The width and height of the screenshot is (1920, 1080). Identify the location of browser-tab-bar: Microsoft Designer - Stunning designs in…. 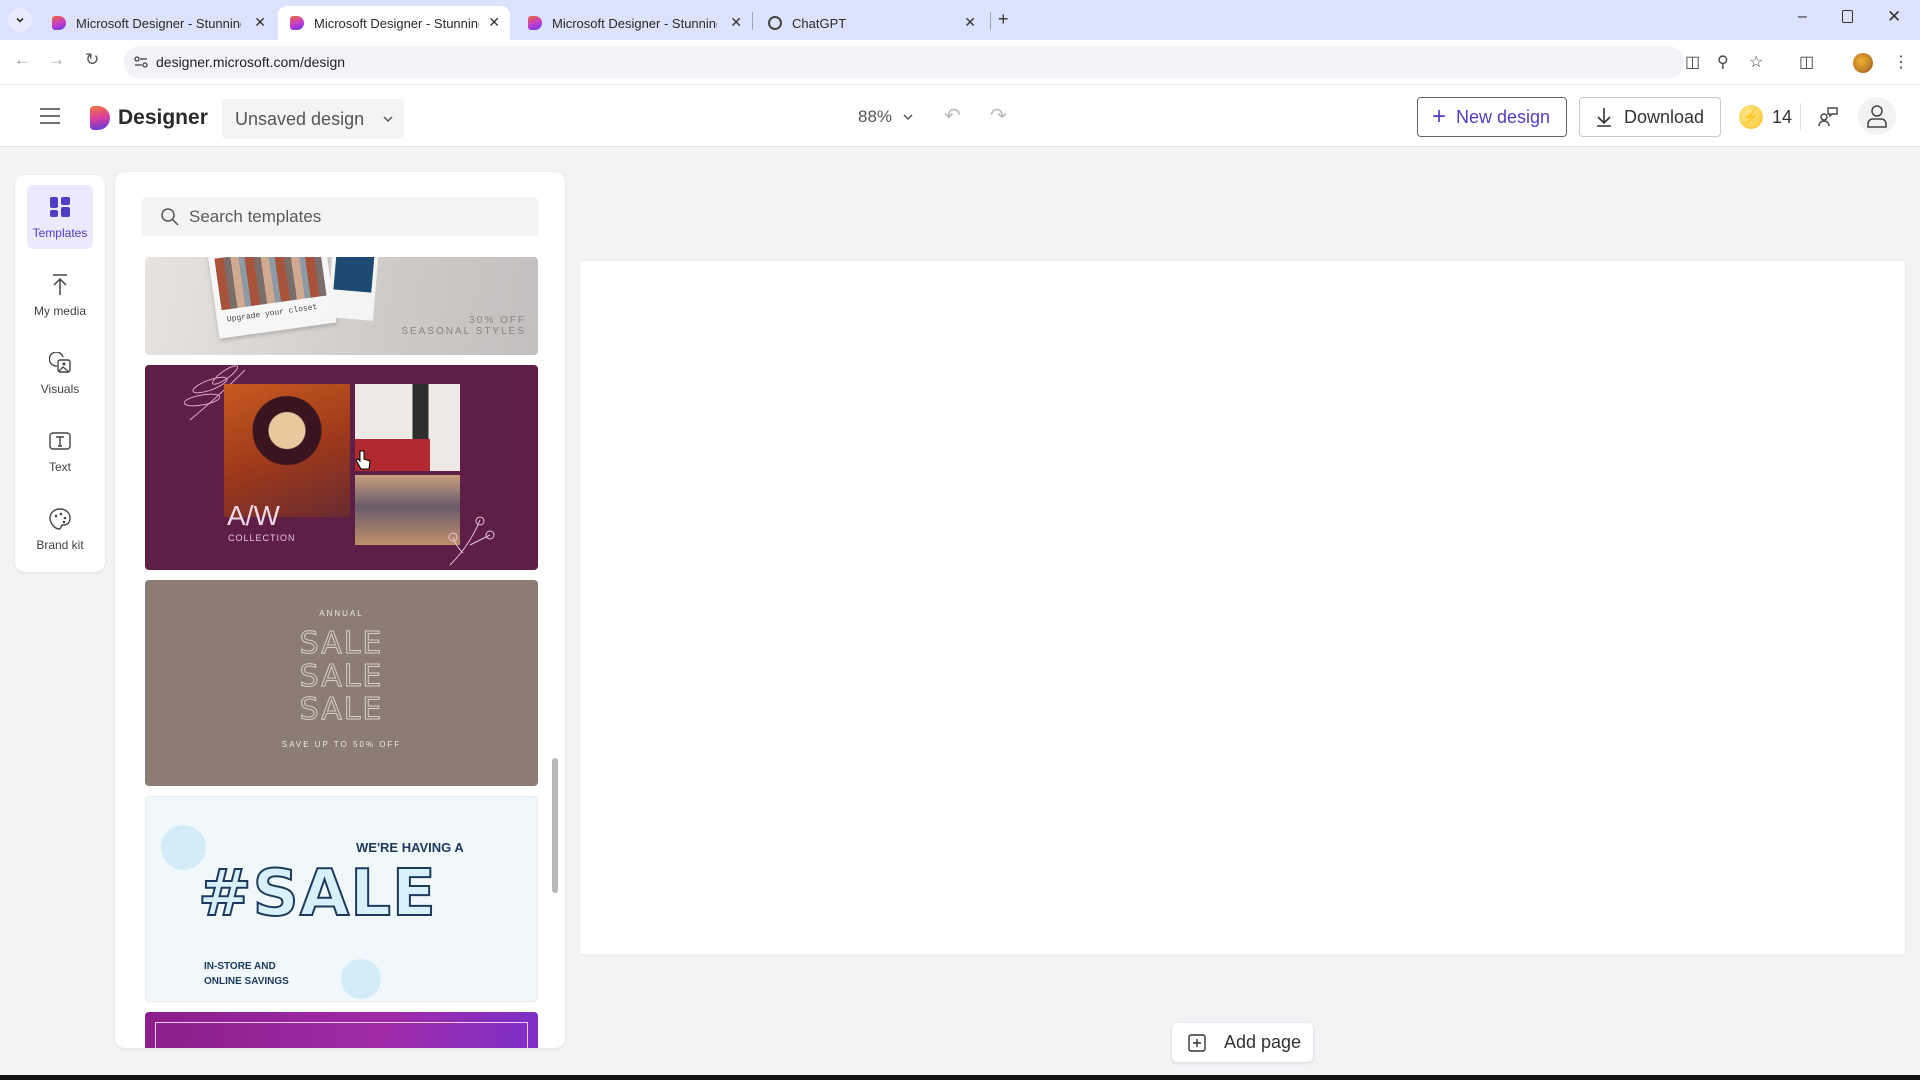
(960, 20).